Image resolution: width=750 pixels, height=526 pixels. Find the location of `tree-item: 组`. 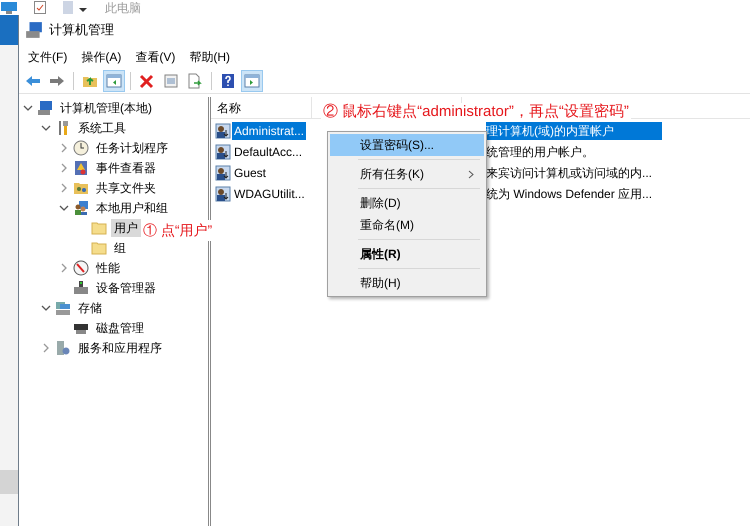

tree-item: 组 is located at coordinates (120, 248).